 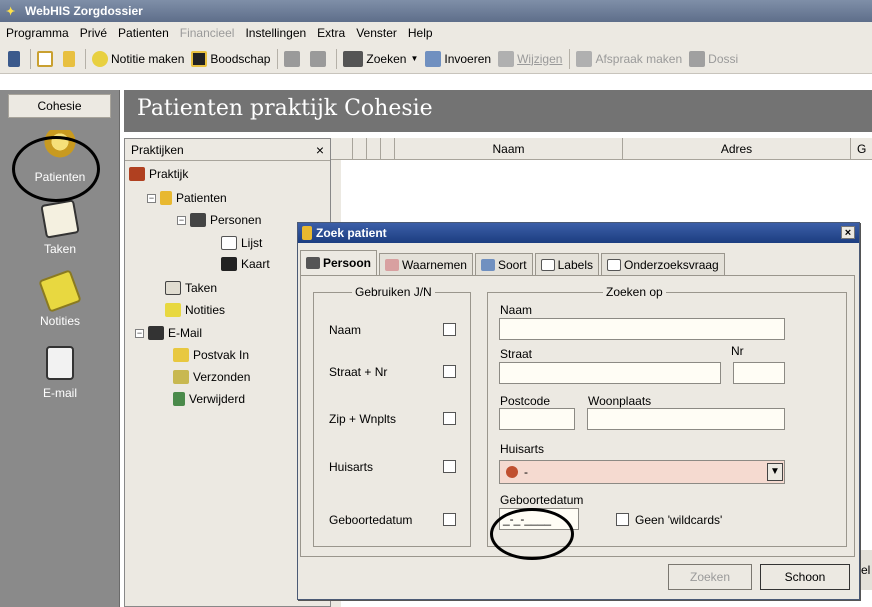 I want to click on menu-help: Help, so click(x=420, y=33).